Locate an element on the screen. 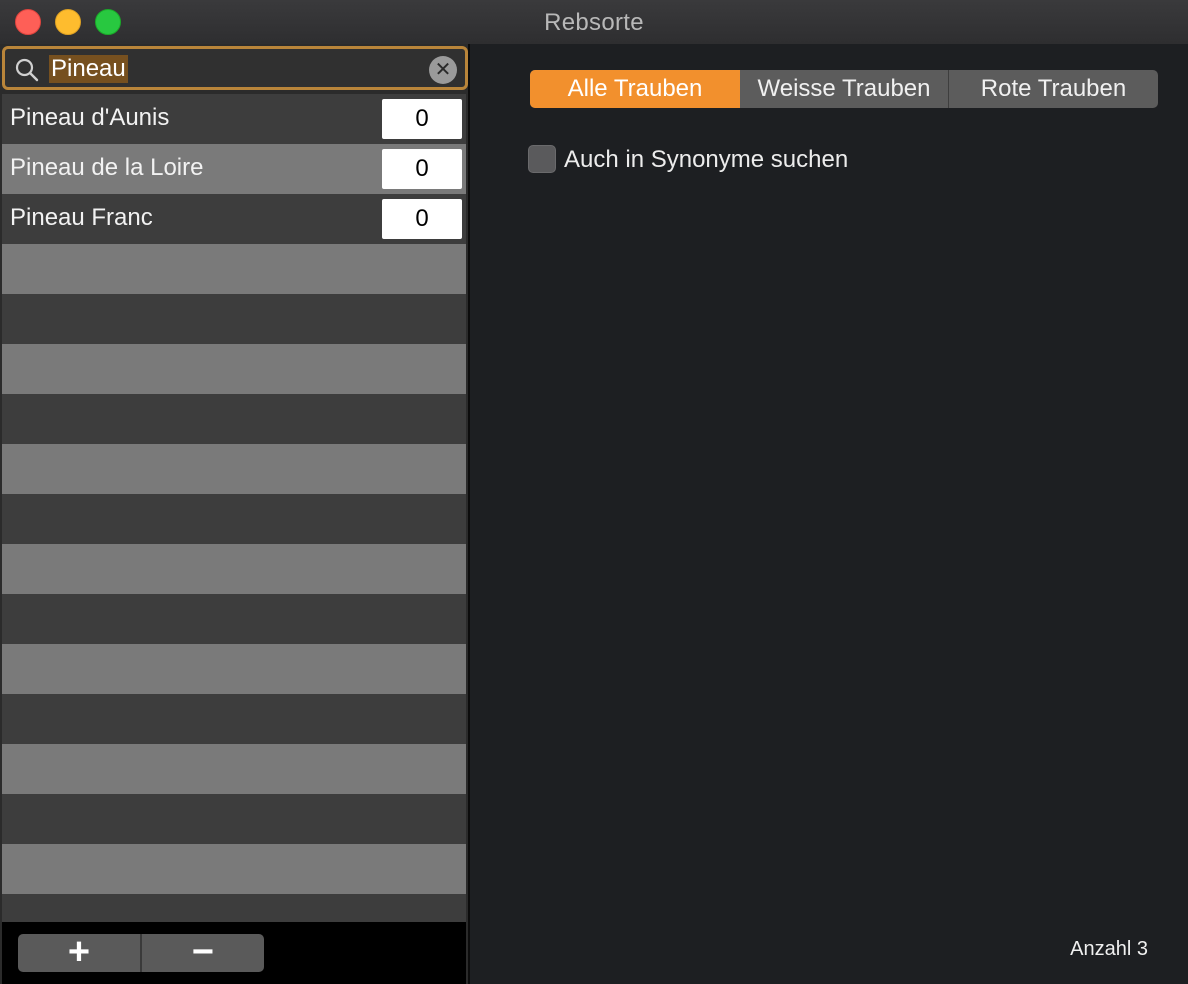 The height and width of the screenshot is (984, 1188). synonyms-checkbox-label: Auch in Synonyme suchen is located at coordinates (706, 160).